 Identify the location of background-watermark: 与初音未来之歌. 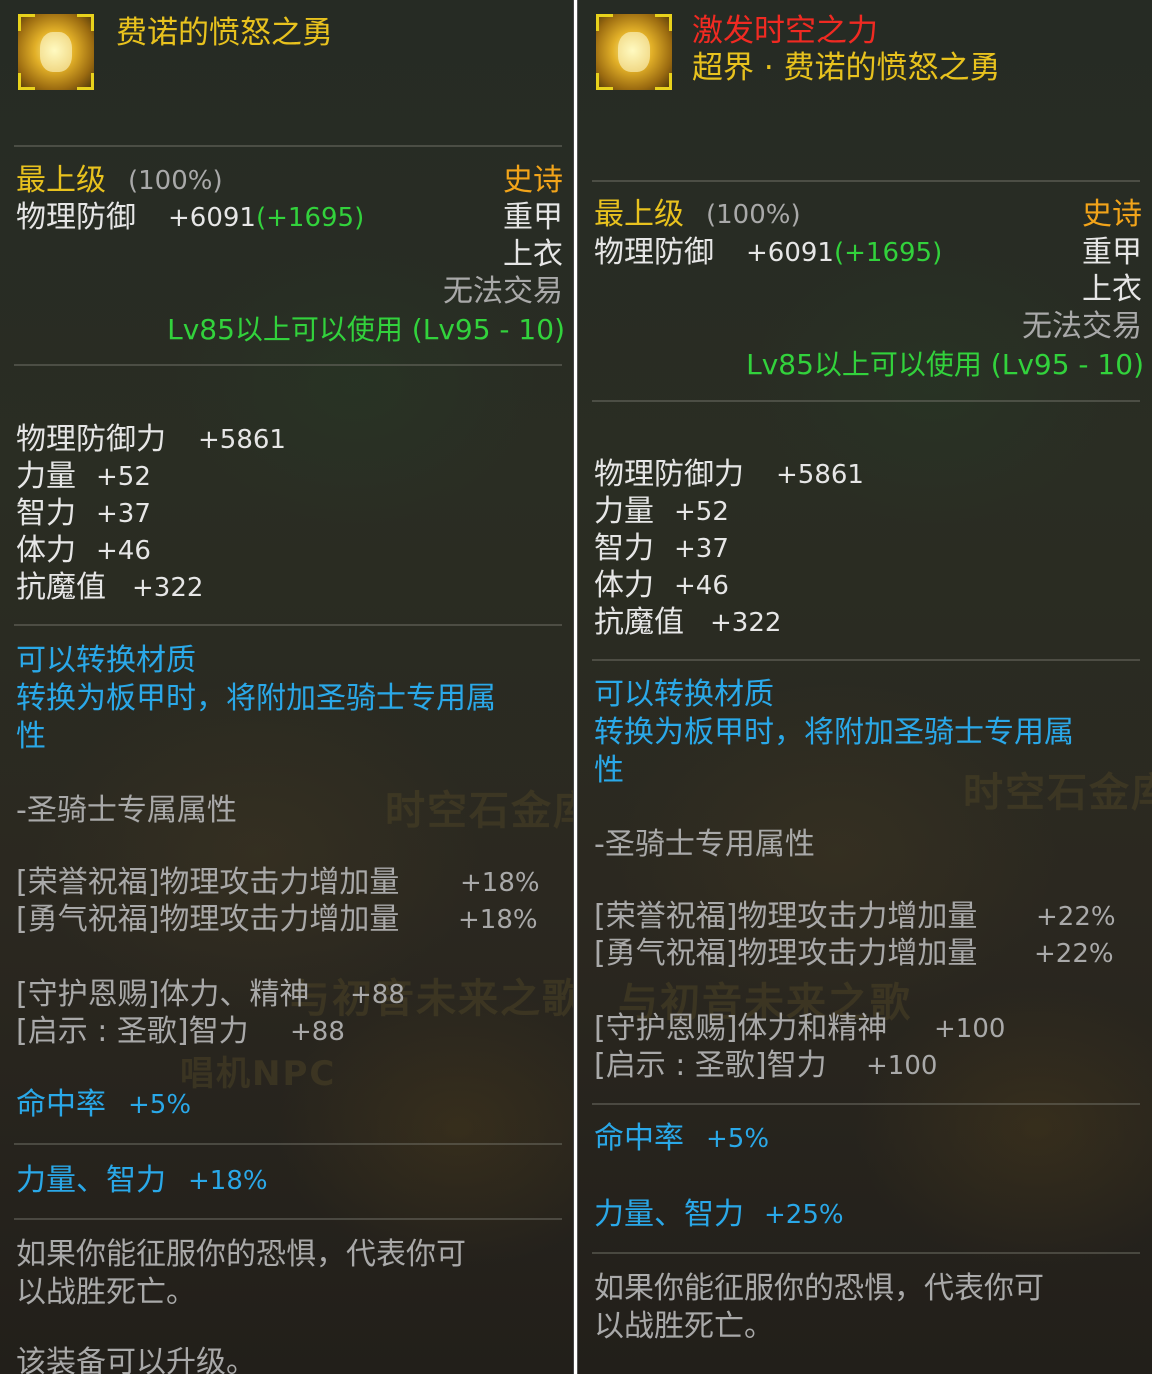
(432, 999).